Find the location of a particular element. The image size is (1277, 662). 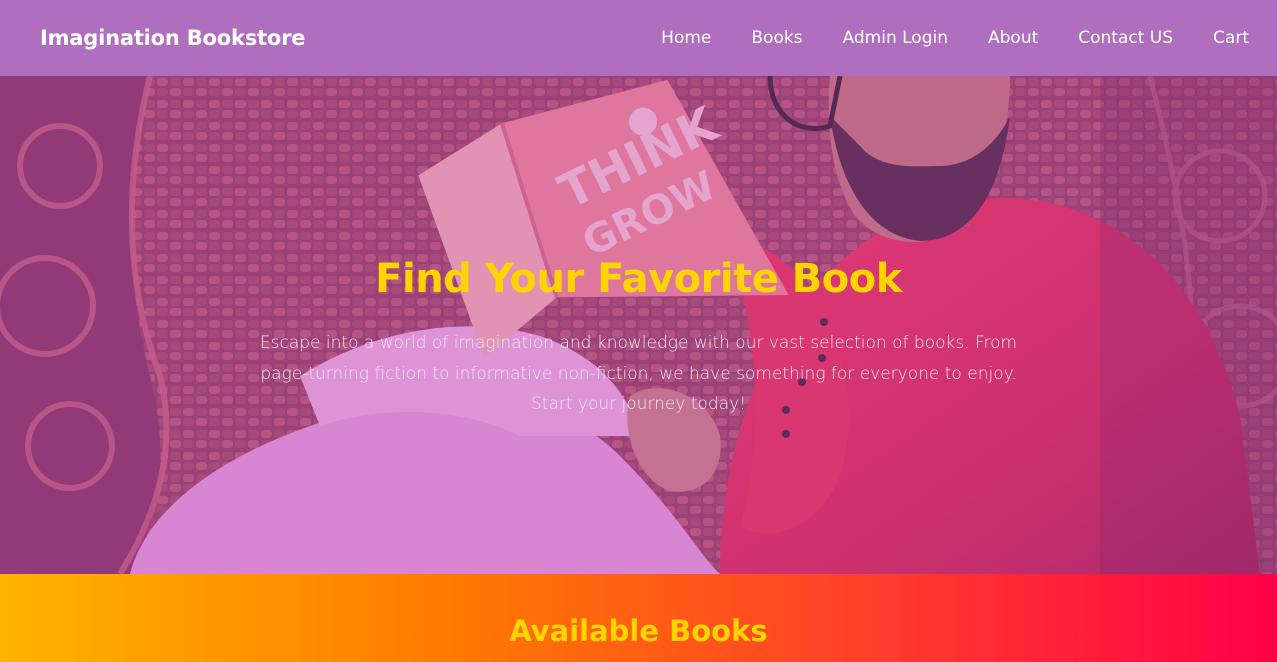

nav-link-books: Books is located at coordinates (776, 38).